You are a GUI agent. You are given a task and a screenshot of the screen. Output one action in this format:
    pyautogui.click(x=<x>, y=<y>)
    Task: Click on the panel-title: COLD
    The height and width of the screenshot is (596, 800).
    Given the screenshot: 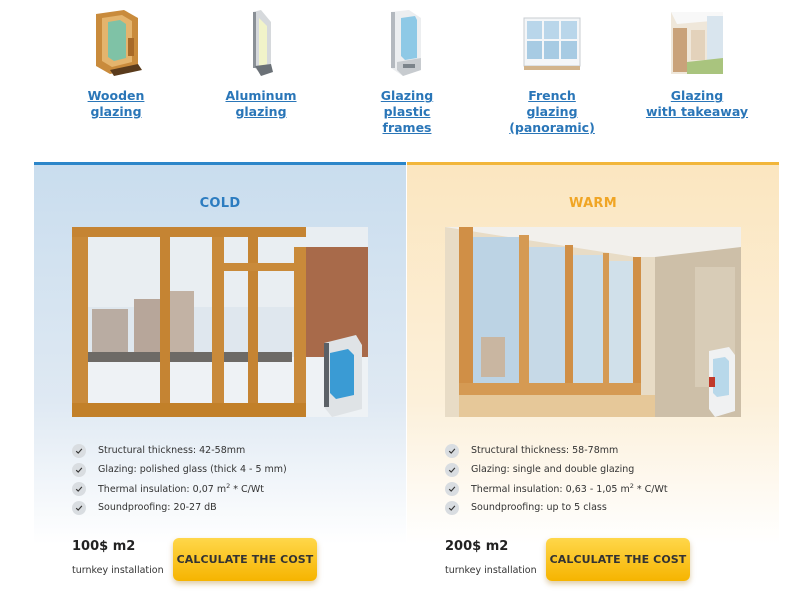 What is the action you would take?
    pyautogui.click(x=220, y=203)
    